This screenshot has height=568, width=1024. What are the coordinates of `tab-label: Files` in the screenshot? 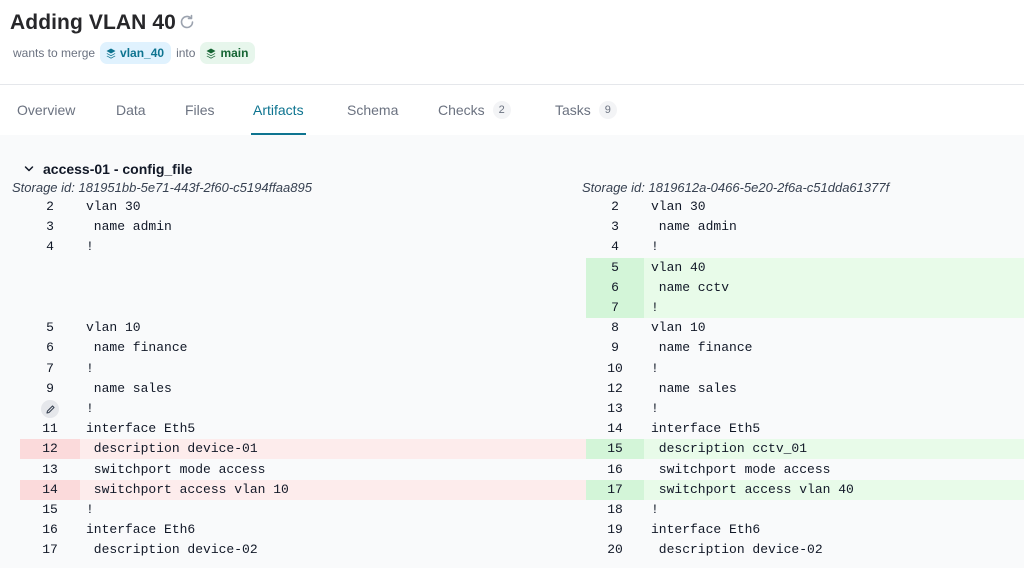 It's located at (200, 110).